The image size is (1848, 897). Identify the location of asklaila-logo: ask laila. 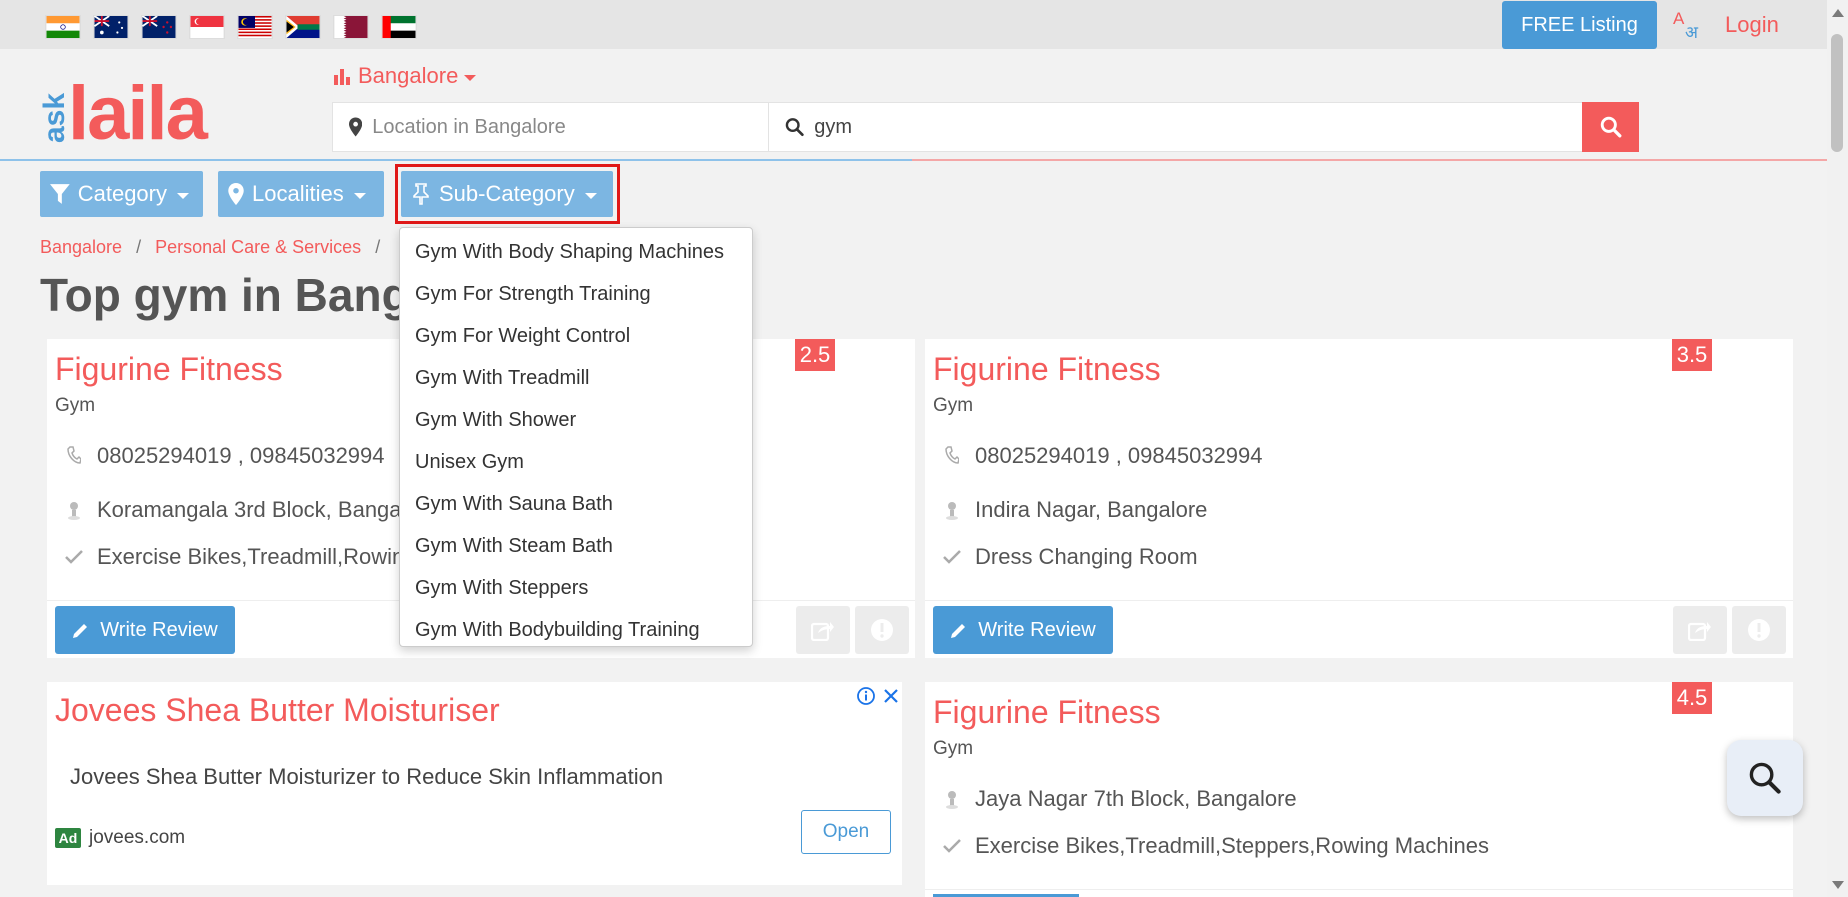
(138, 104).